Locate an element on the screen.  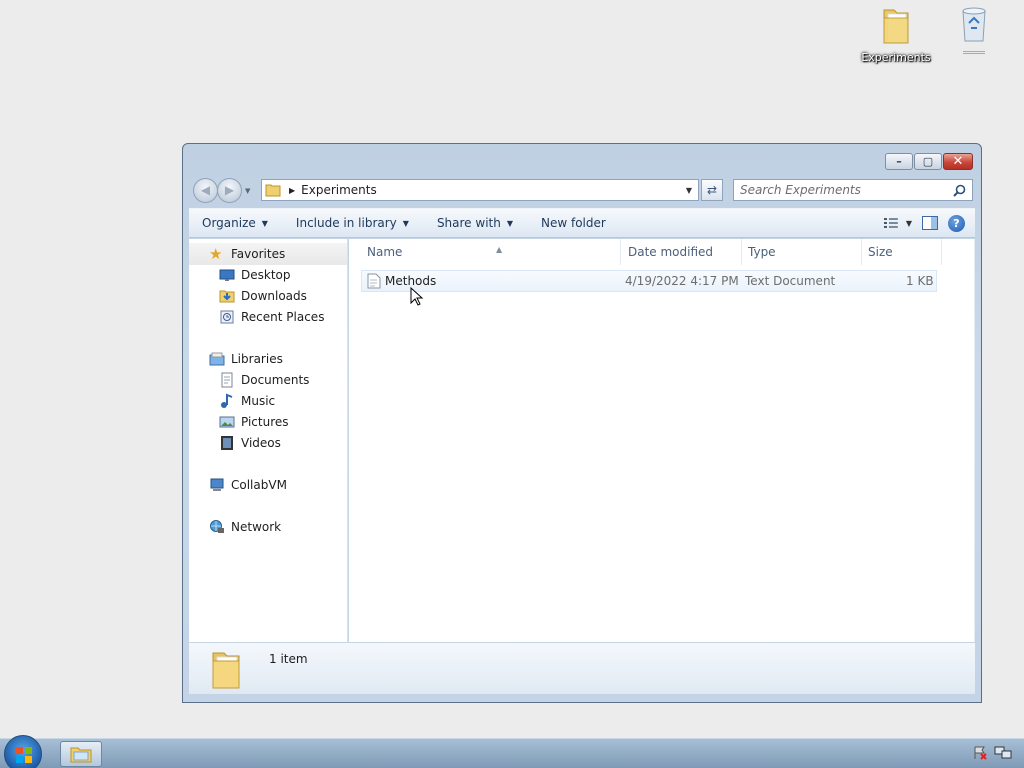
column-size-label: Size is located at coordinates (880, 252).